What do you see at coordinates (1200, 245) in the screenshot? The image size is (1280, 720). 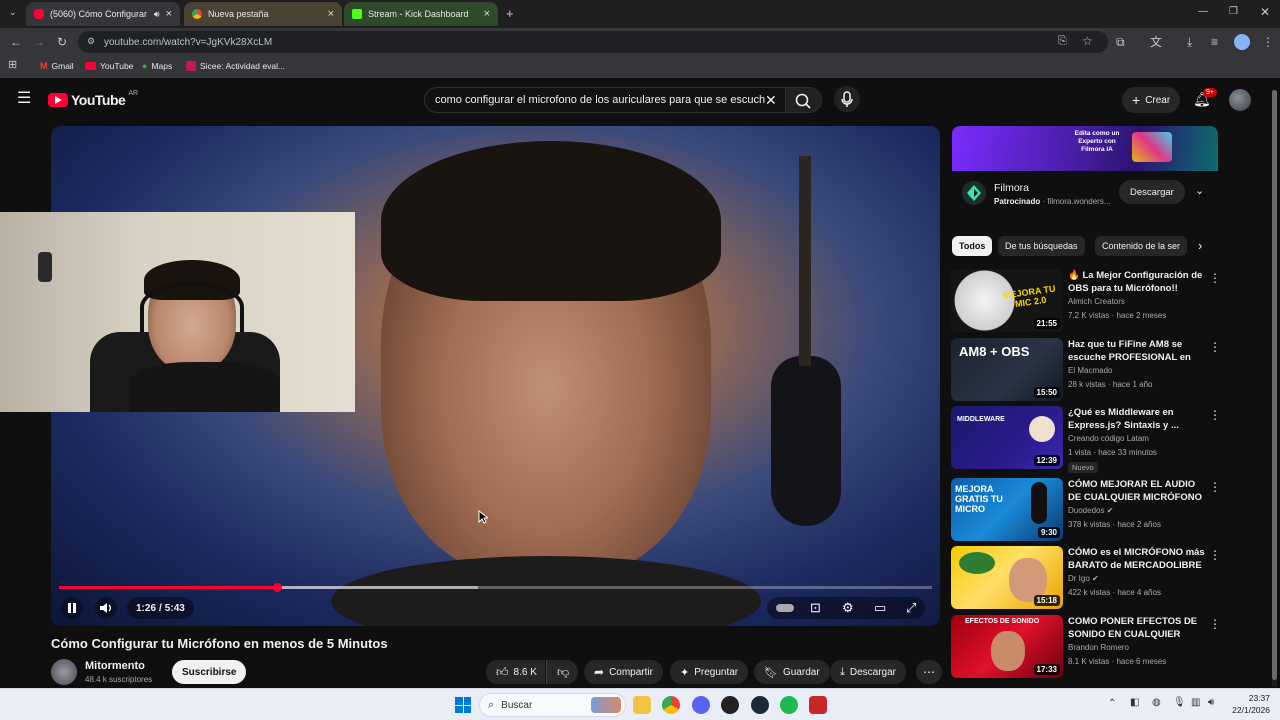 I see `chevron-right-icon: ›` at bounding box center [1200, 245].